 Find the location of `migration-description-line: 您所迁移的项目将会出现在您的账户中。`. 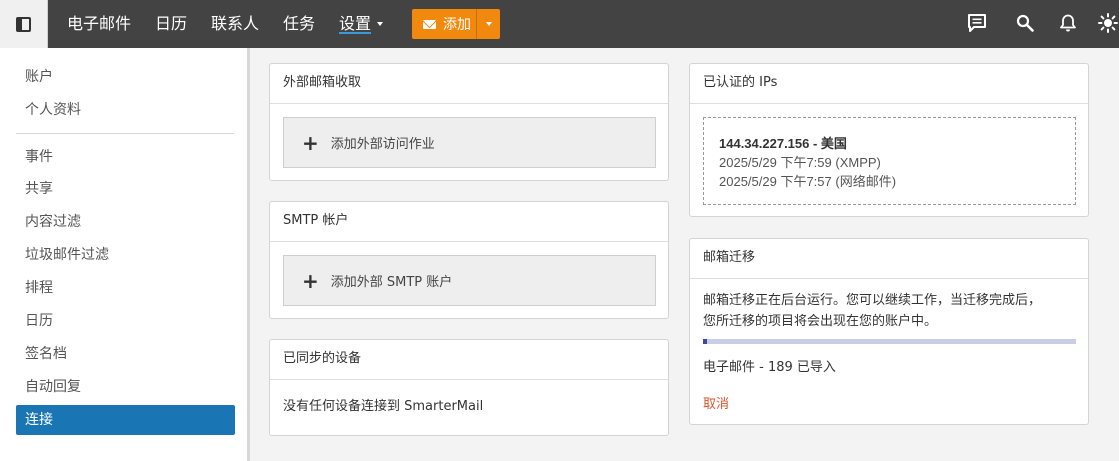

migration-description-line: 您所迁移的项目将会出现在您的账户中。 is located at coordinates (820, 321).